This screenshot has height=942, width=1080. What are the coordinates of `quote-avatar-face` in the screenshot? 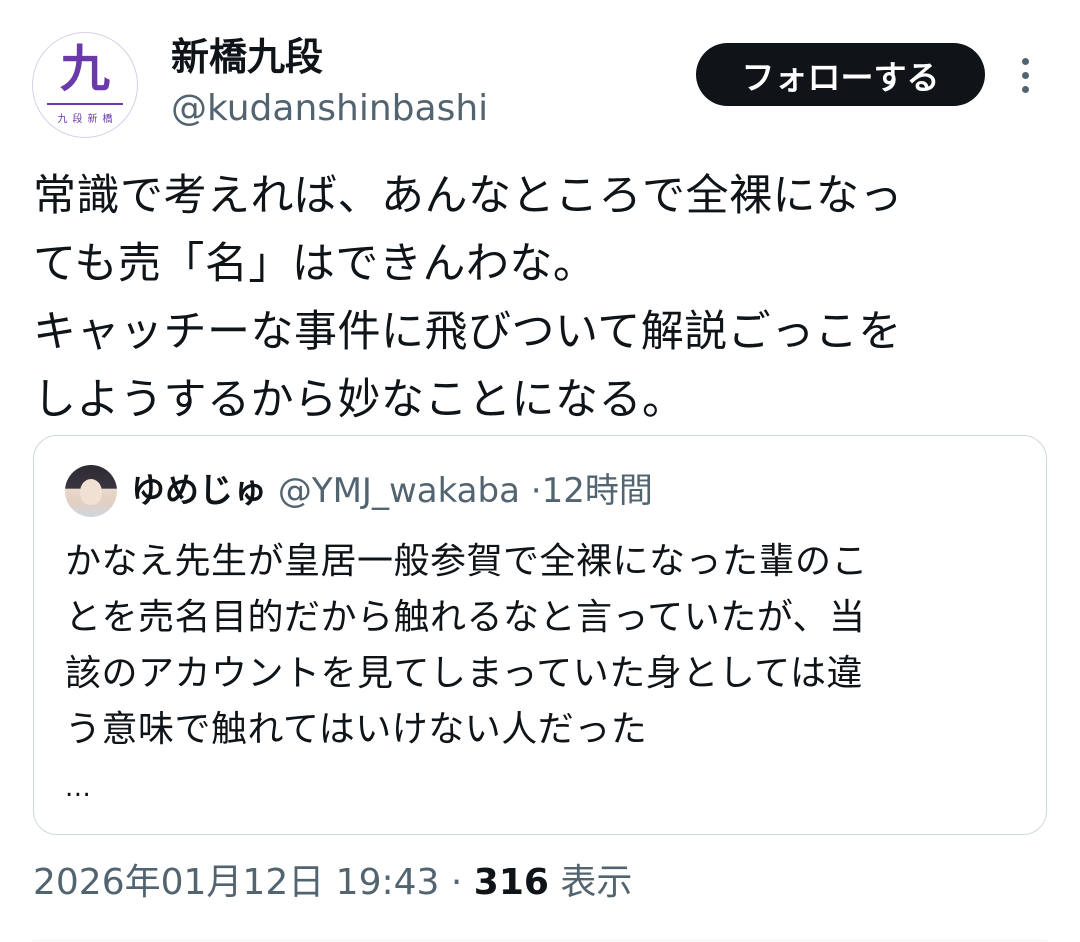 It's located at (91, 492).